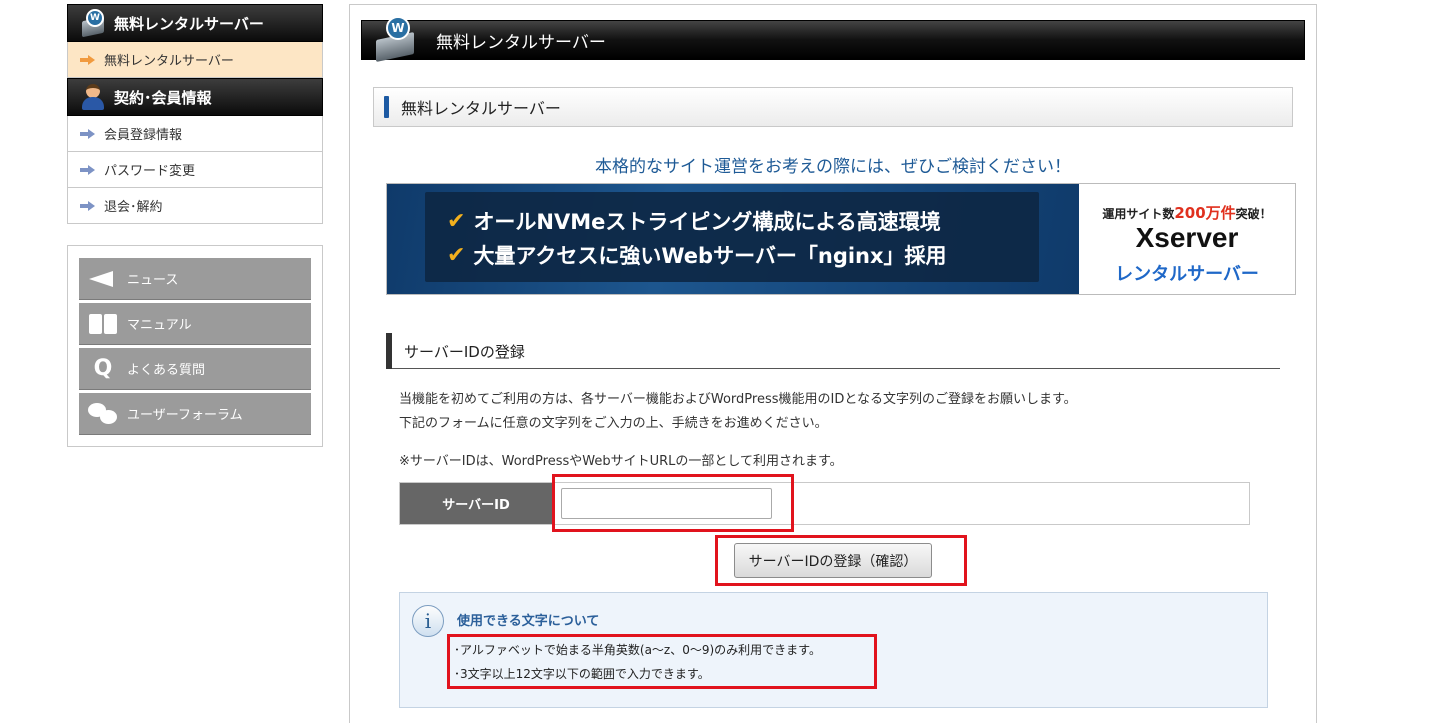 This screenshot has width=1449, height=723. I want to click on sidebar-help-box: ニュース マニュアル Q よくある質問 ユーザーフォーラム, so click(195, 346).